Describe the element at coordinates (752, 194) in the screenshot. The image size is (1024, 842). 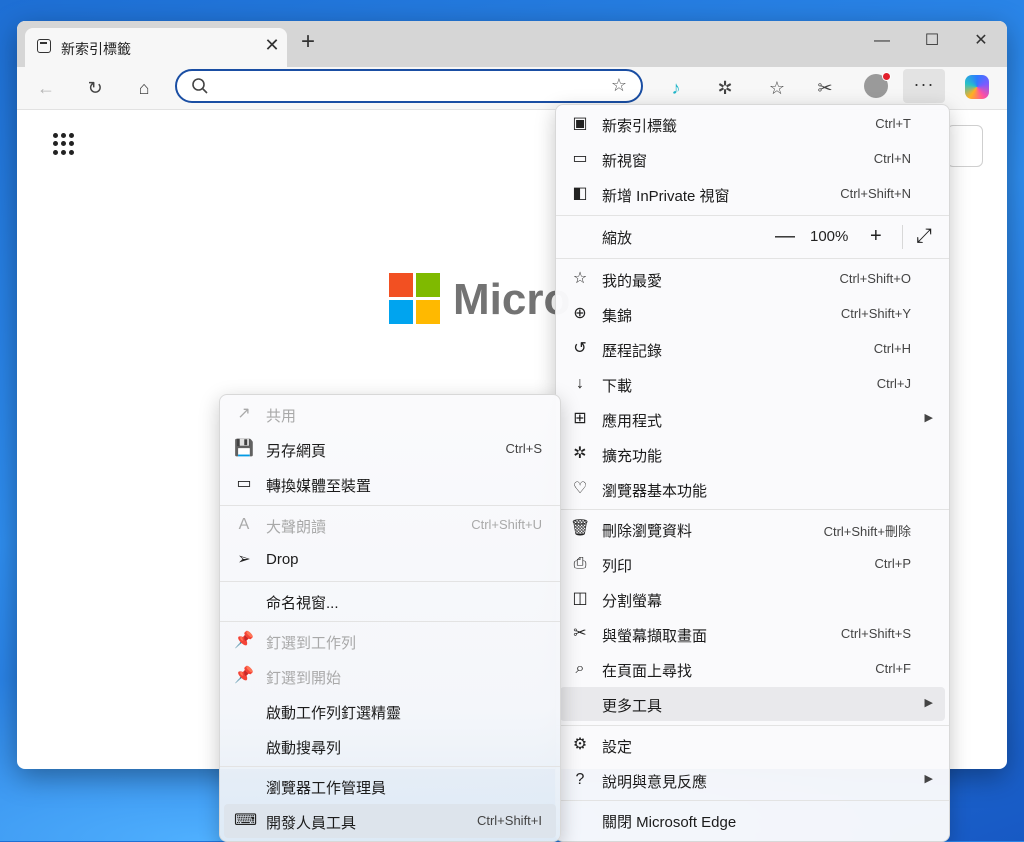
I see `menu-new-inprivate: ◧ 新增 InPrivate 視窗 Ctrl+Shift+N` at that location.